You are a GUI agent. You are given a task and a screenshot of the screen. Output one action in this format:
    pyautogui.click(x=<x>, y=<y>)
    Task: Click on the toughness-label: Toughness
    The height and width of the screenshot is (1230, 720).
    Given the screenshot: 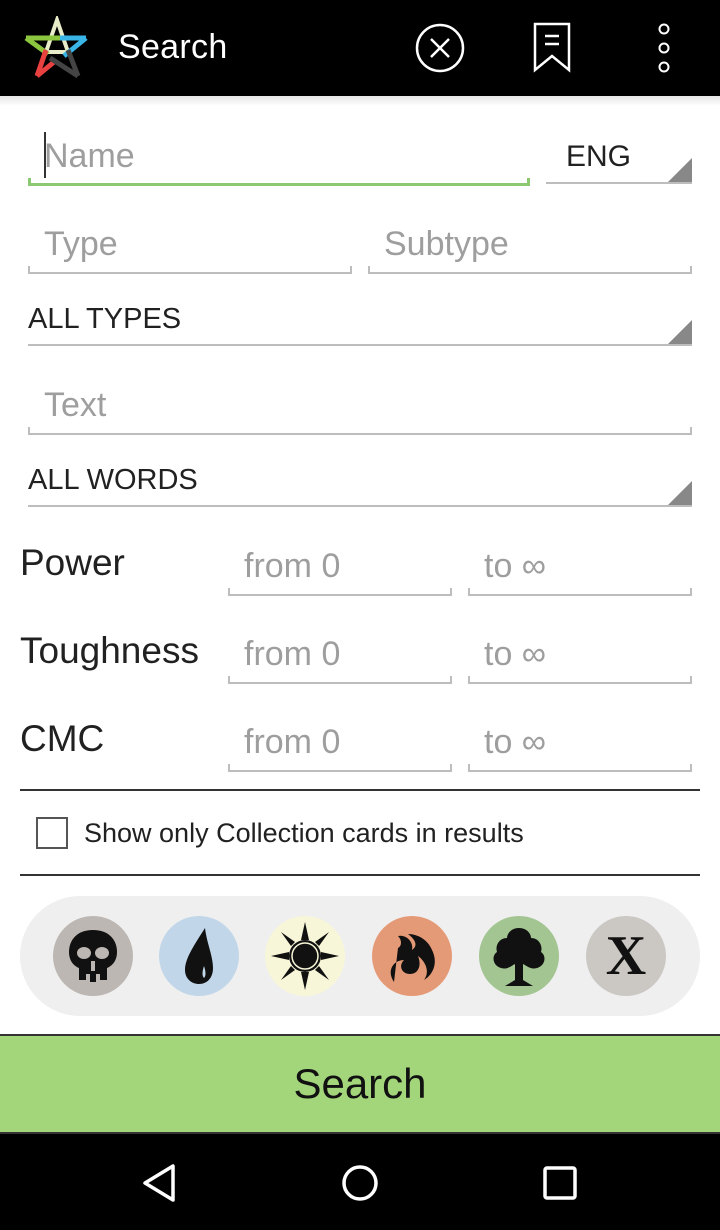 What is the action you would take?
    pyautogui.click(x=109, y=650)
    